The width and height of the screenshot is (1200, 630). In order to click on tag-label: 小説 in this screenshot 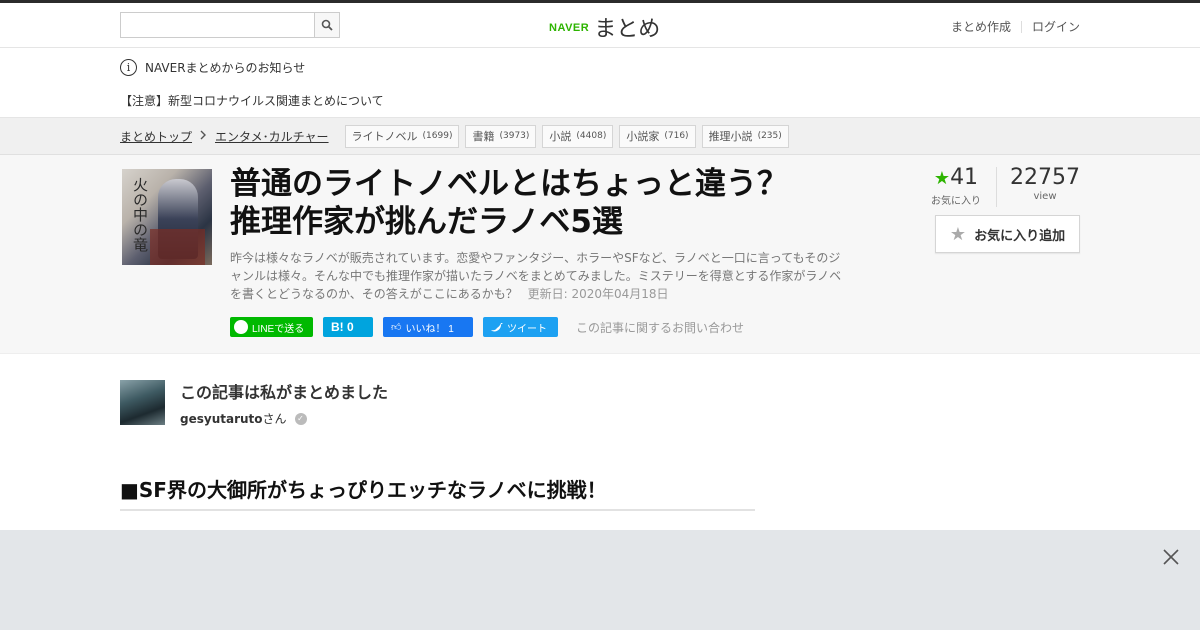, I will do `click(560, 136)`.